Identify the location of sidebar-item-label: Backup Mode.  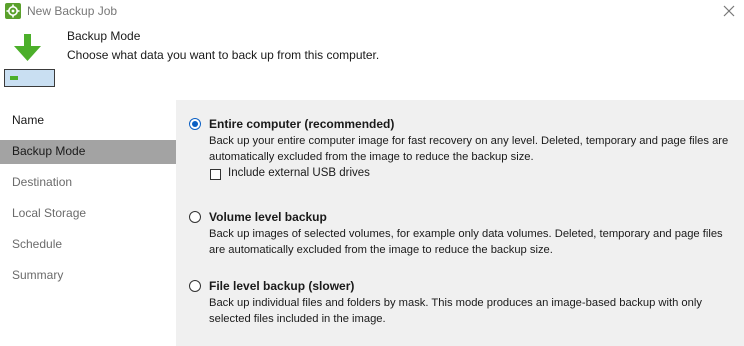
(49, 151).